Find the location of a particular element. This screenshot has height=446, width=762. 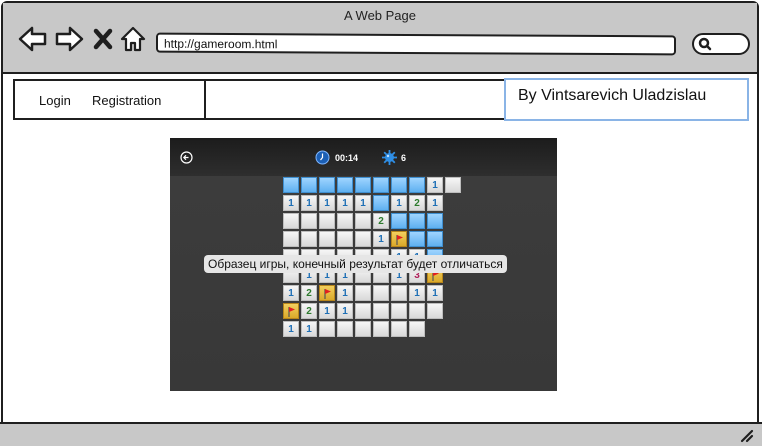

author-box: By Vintsarevich Uladzislau is located at coordinates (626, 99).